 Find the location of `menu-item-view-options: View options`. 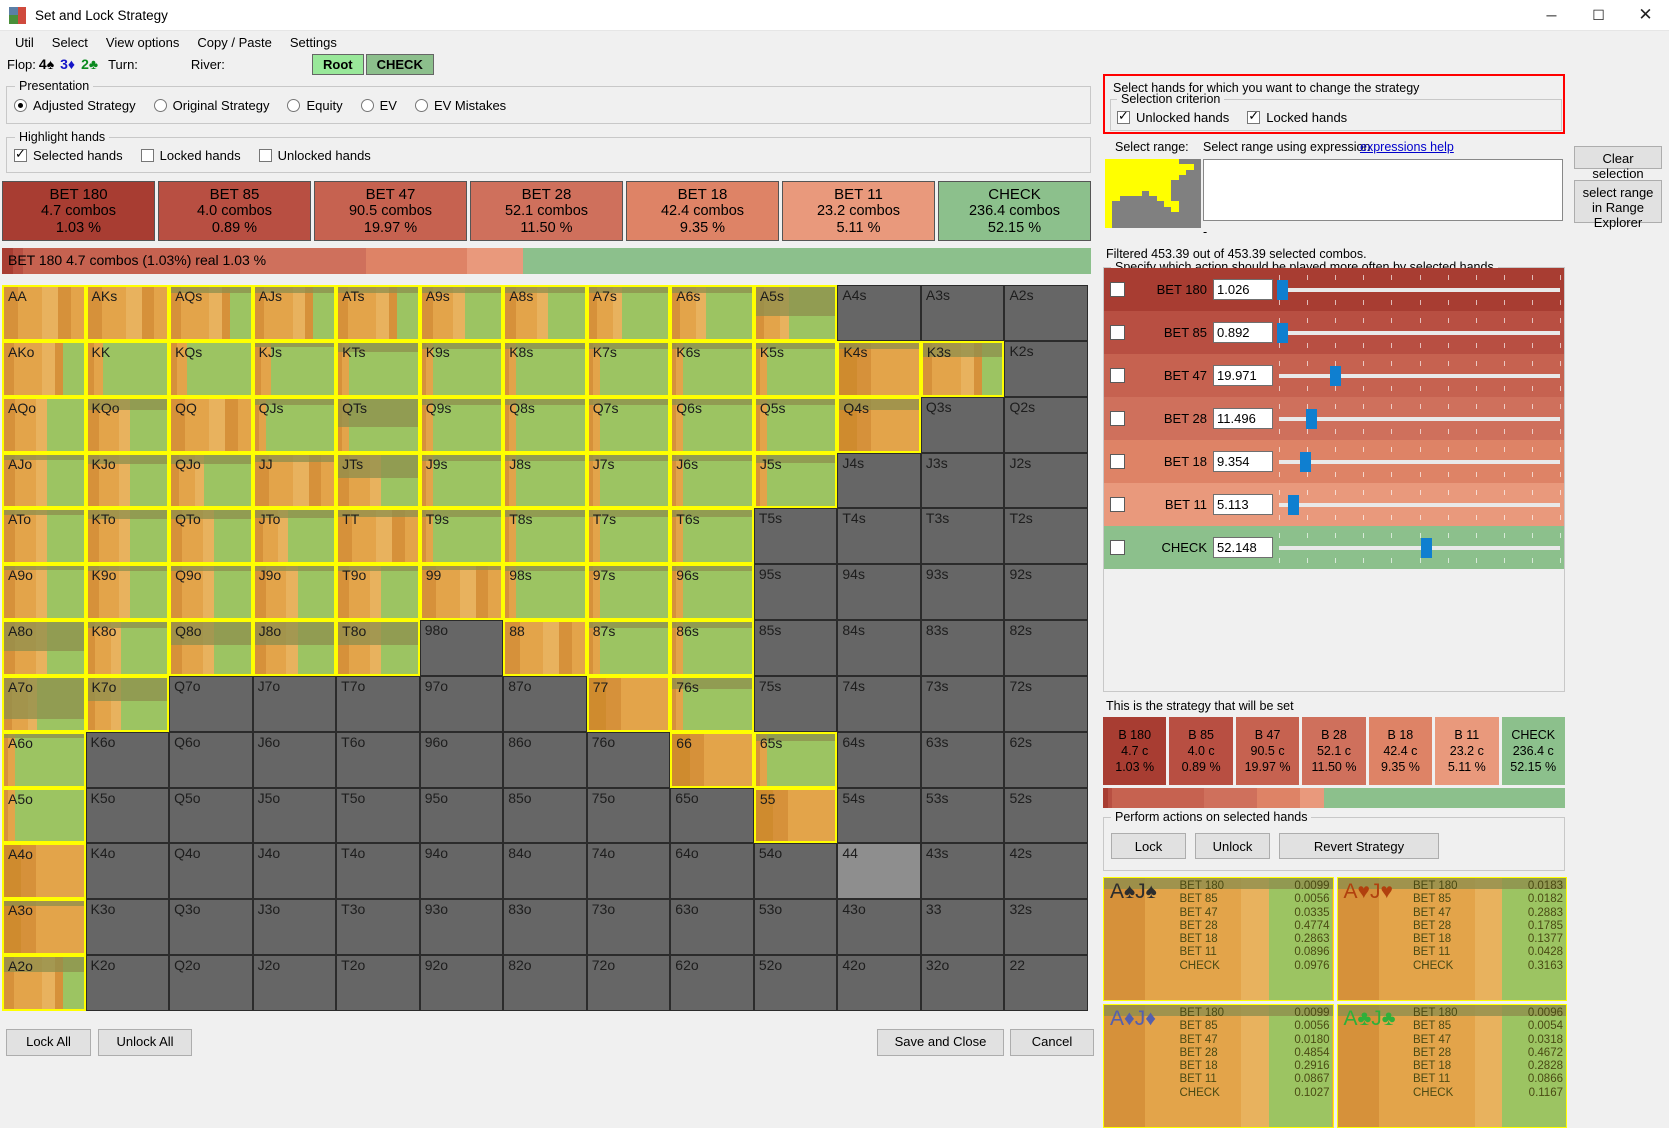

menu-item-view-options: View options is located at coordinates (142, 42).